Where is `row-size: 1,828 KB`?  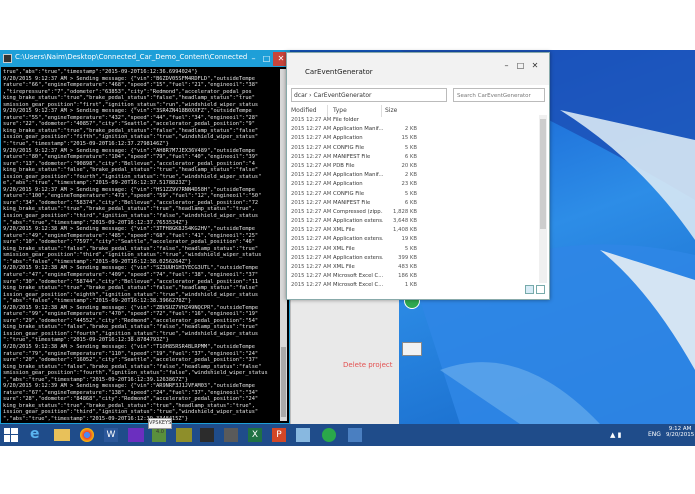
row-size: 1,828 KB is located at coordinates (405, 211).